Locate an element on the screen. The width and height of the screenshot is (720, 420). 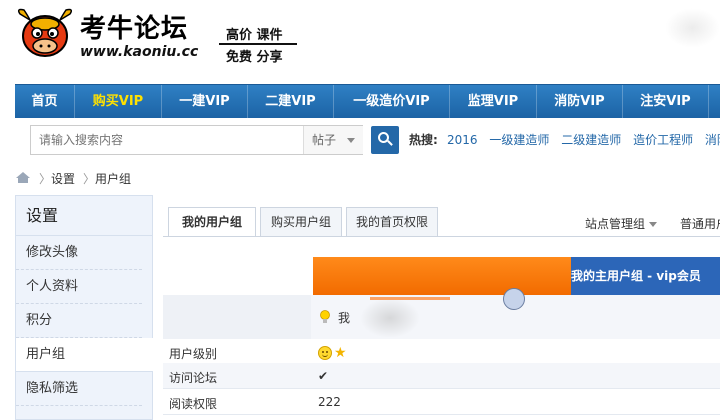
site-admin-dropdown: 站点管理组 is located at coordinates (621, 223).